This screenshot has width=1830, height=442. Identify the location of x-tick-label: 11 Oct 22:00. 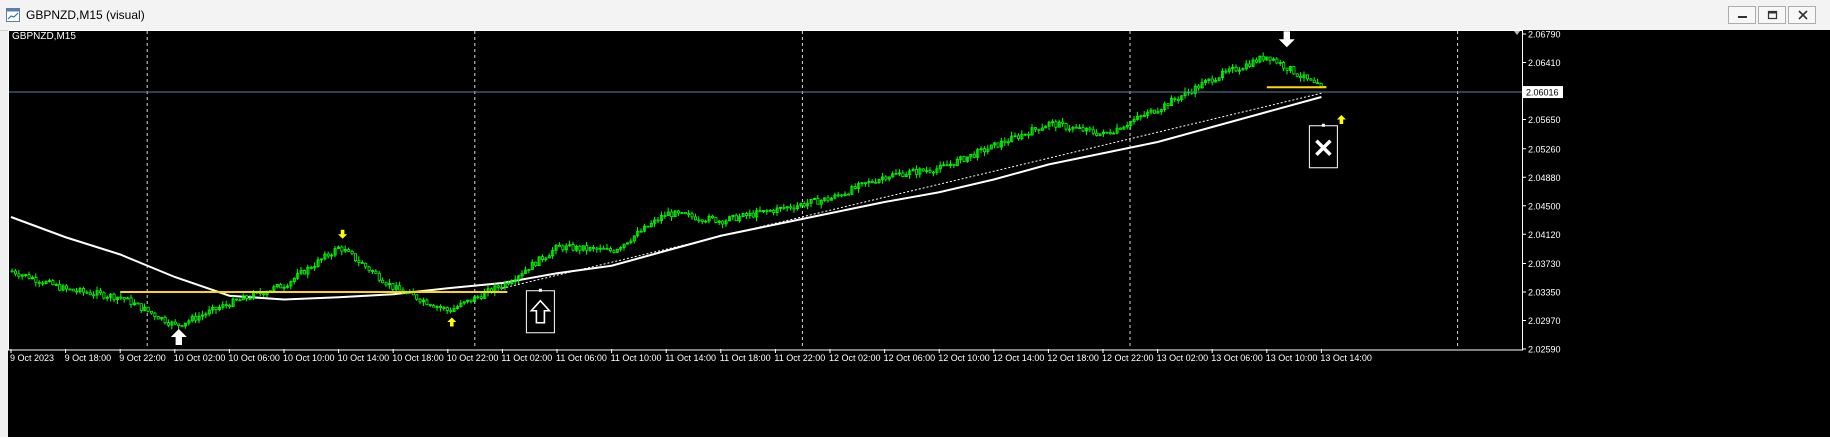
(799, 358).